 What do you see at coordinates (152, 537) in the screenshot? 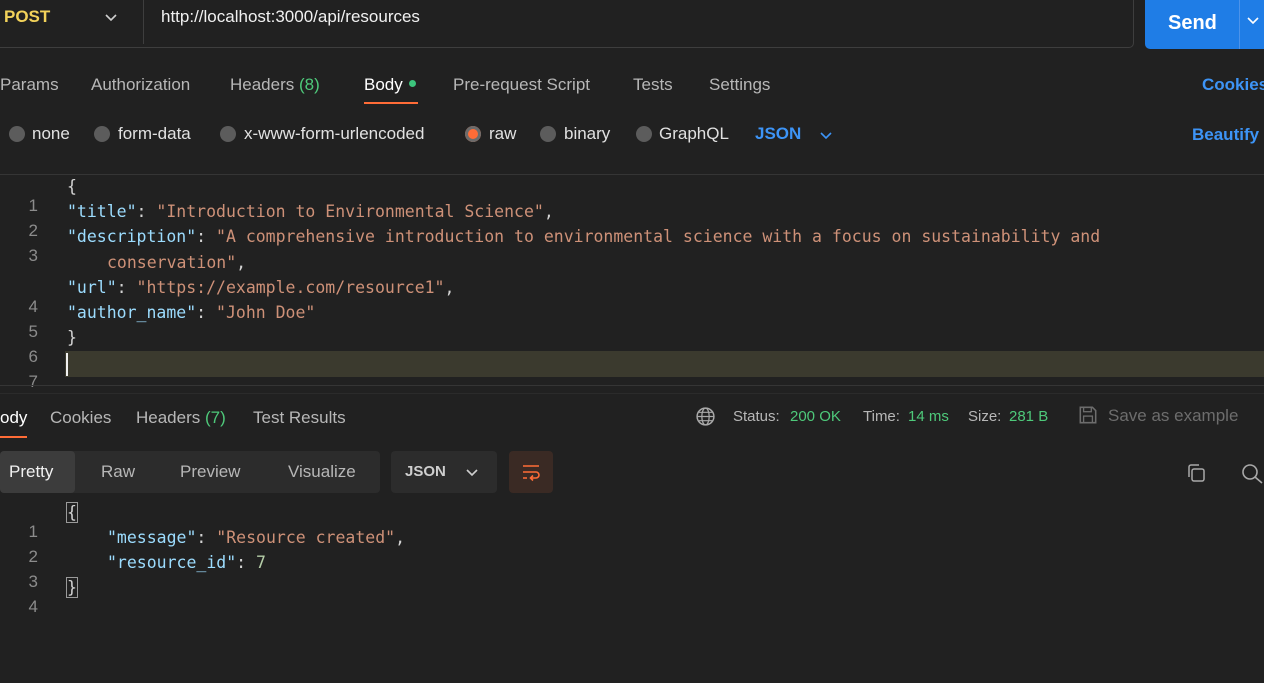
I see `json-key: "message"` at bounding box center [152, 537].